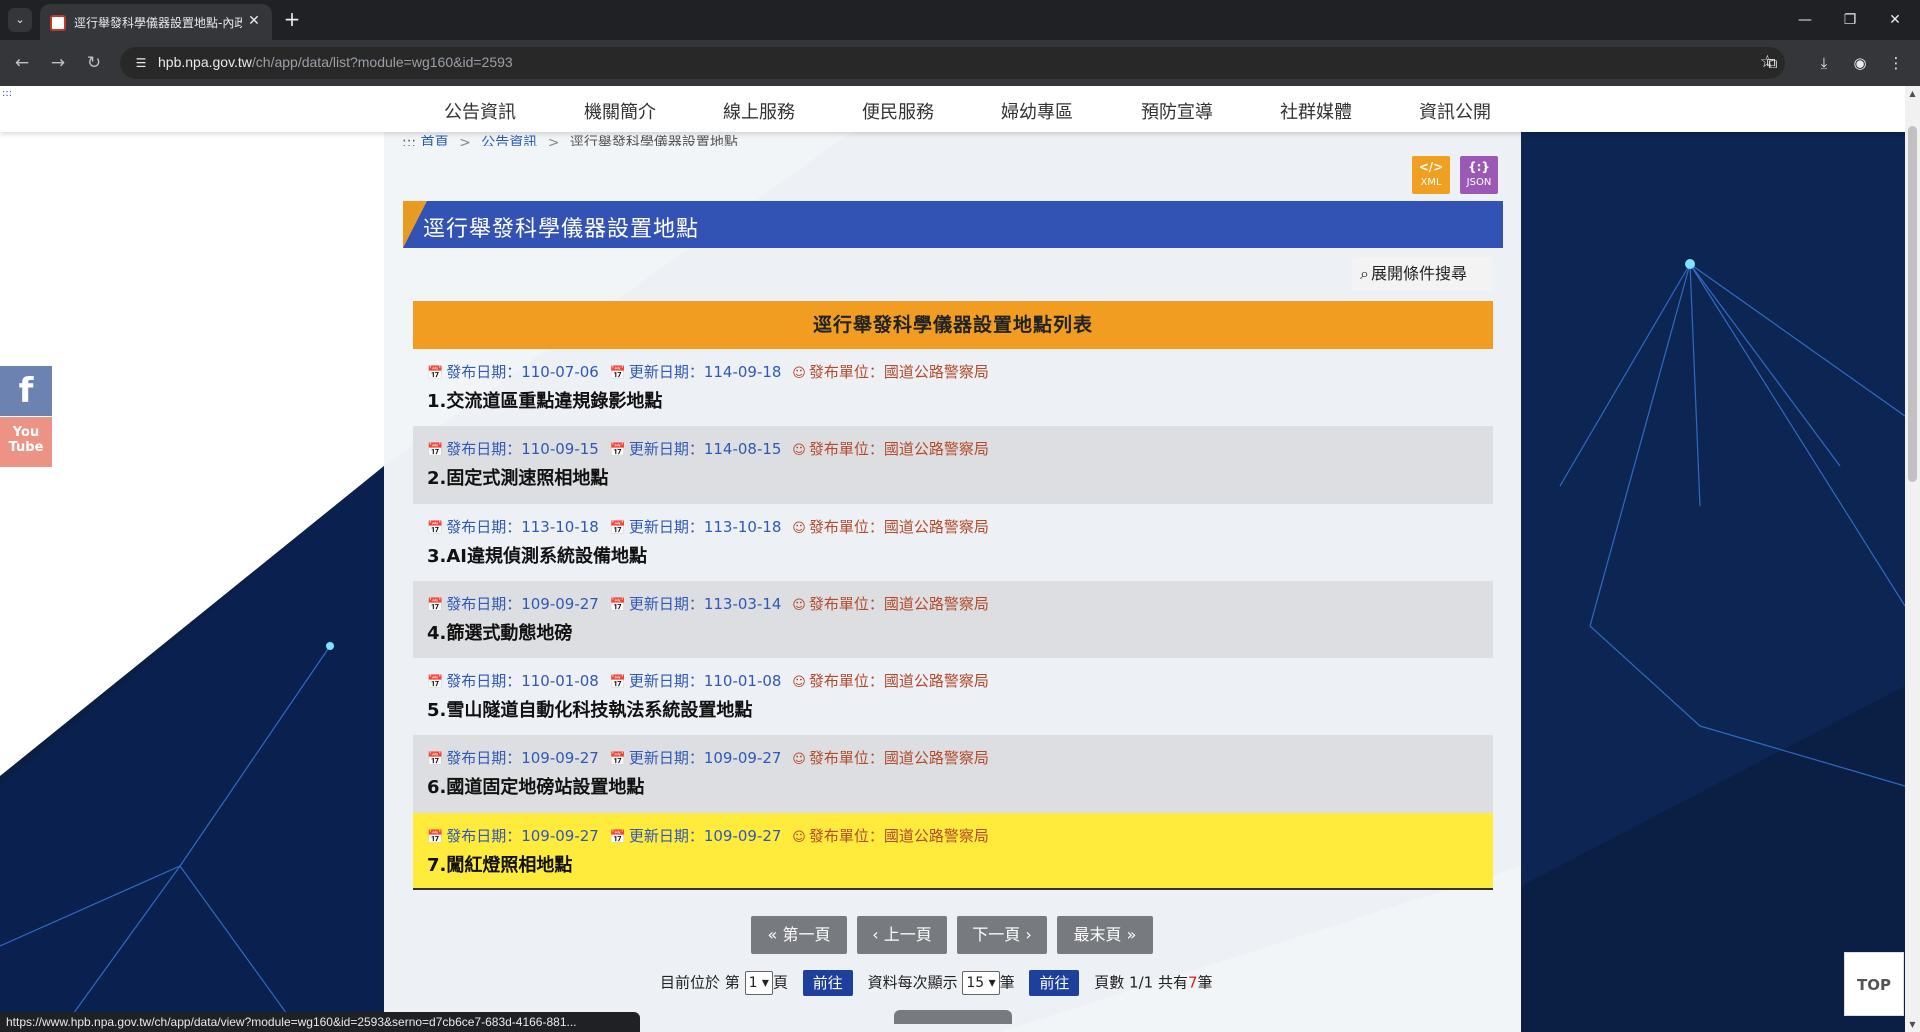  Describe the element at coordinates (544, 400) in the screenshot. I see `item-title-link: 1.交流道區重點違規錄影地點` at that location.